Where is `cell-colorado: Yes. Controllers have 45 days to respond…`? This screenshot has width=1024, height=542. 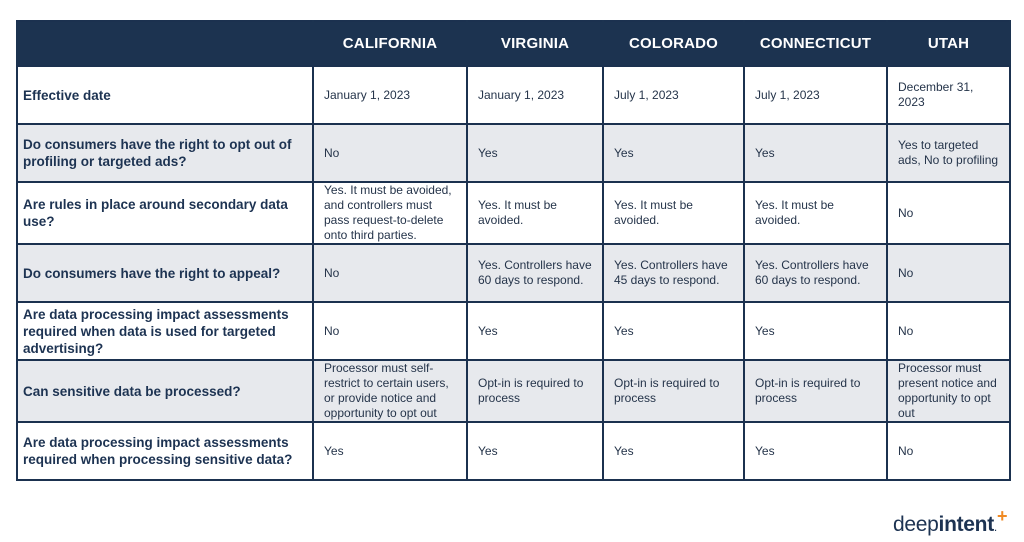
cell-colorado: Yes. Controllers have 45 days to respond… is located at coordinates (673, 273).